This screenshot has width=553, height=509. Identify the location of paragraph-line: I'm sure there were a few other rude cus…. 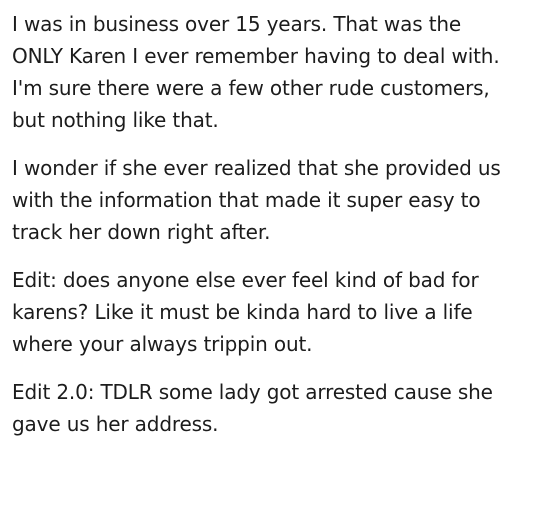
(251, 88).